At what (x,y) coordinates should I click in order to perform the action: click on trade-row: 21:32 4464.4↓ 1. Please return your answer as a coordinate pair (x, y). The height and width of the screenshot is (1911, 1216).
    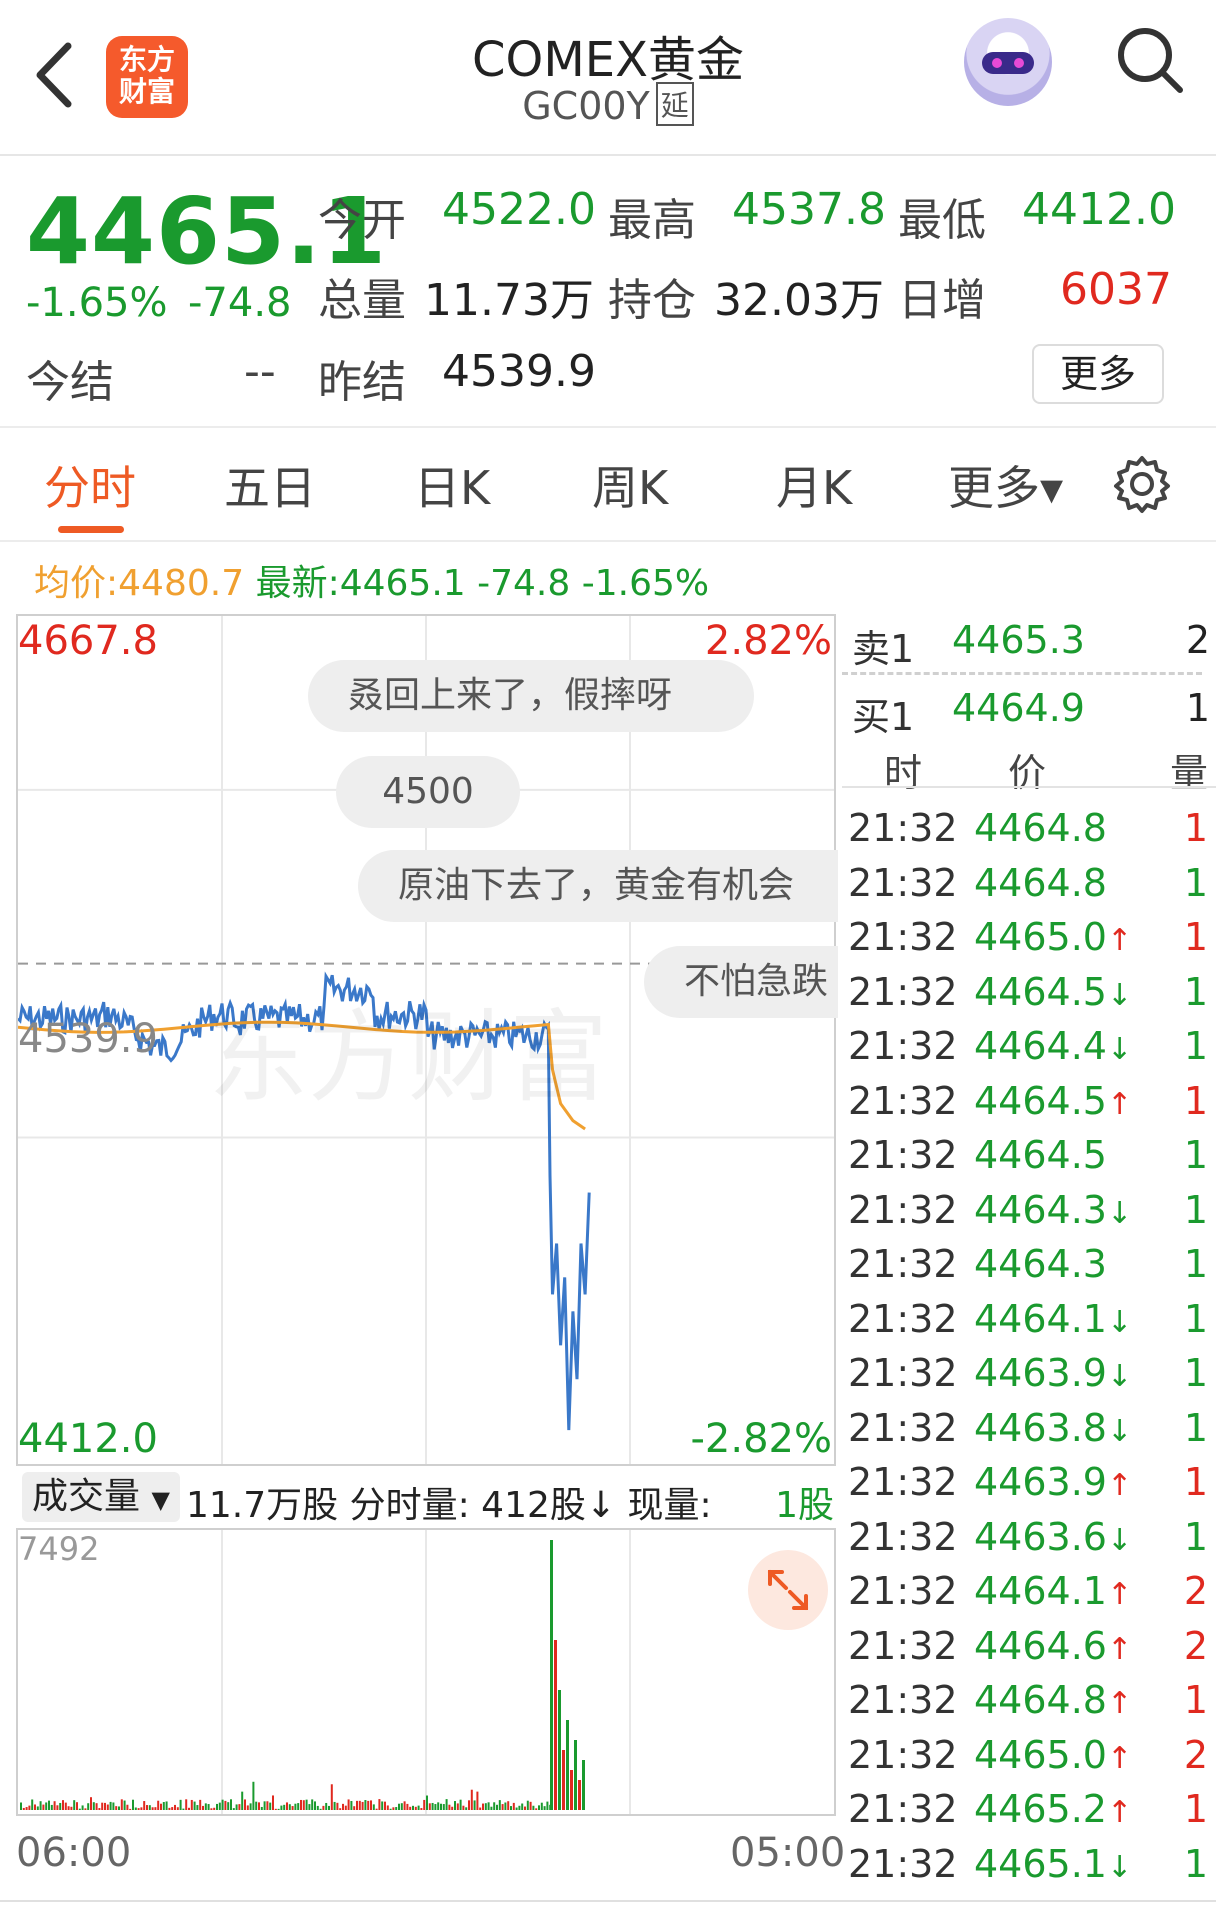
    Looking at the image, I should click on (1028, 1046).